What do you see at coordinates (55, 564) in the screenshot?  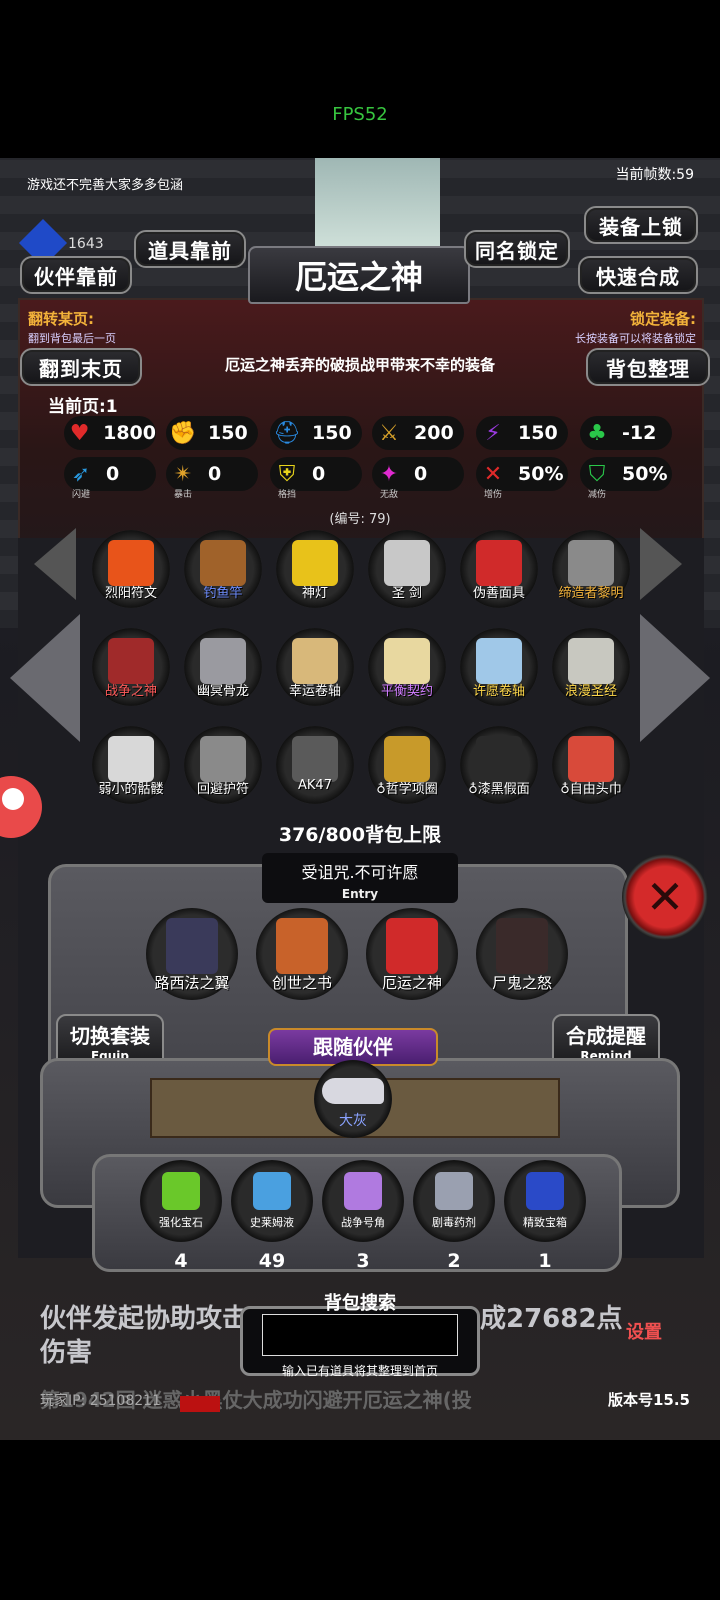 I see `prev-page-arrow` at bounding box center [55, 564].